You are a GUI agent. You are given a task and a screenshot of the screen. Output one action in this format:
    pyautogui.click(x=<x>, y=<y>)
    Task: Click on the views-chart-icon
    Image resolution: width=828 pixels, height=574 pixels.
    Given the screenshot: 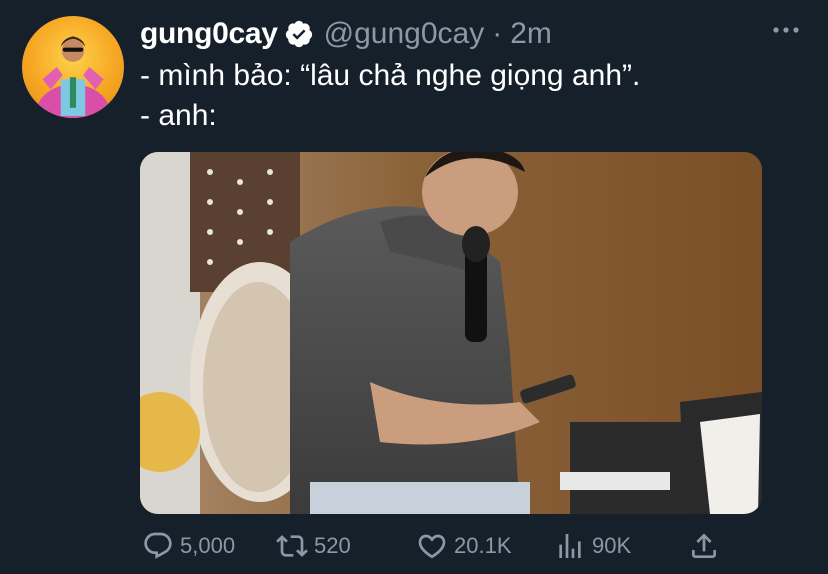 What is the action you would take?
    pyautogui.click(x=570, y=546)
    